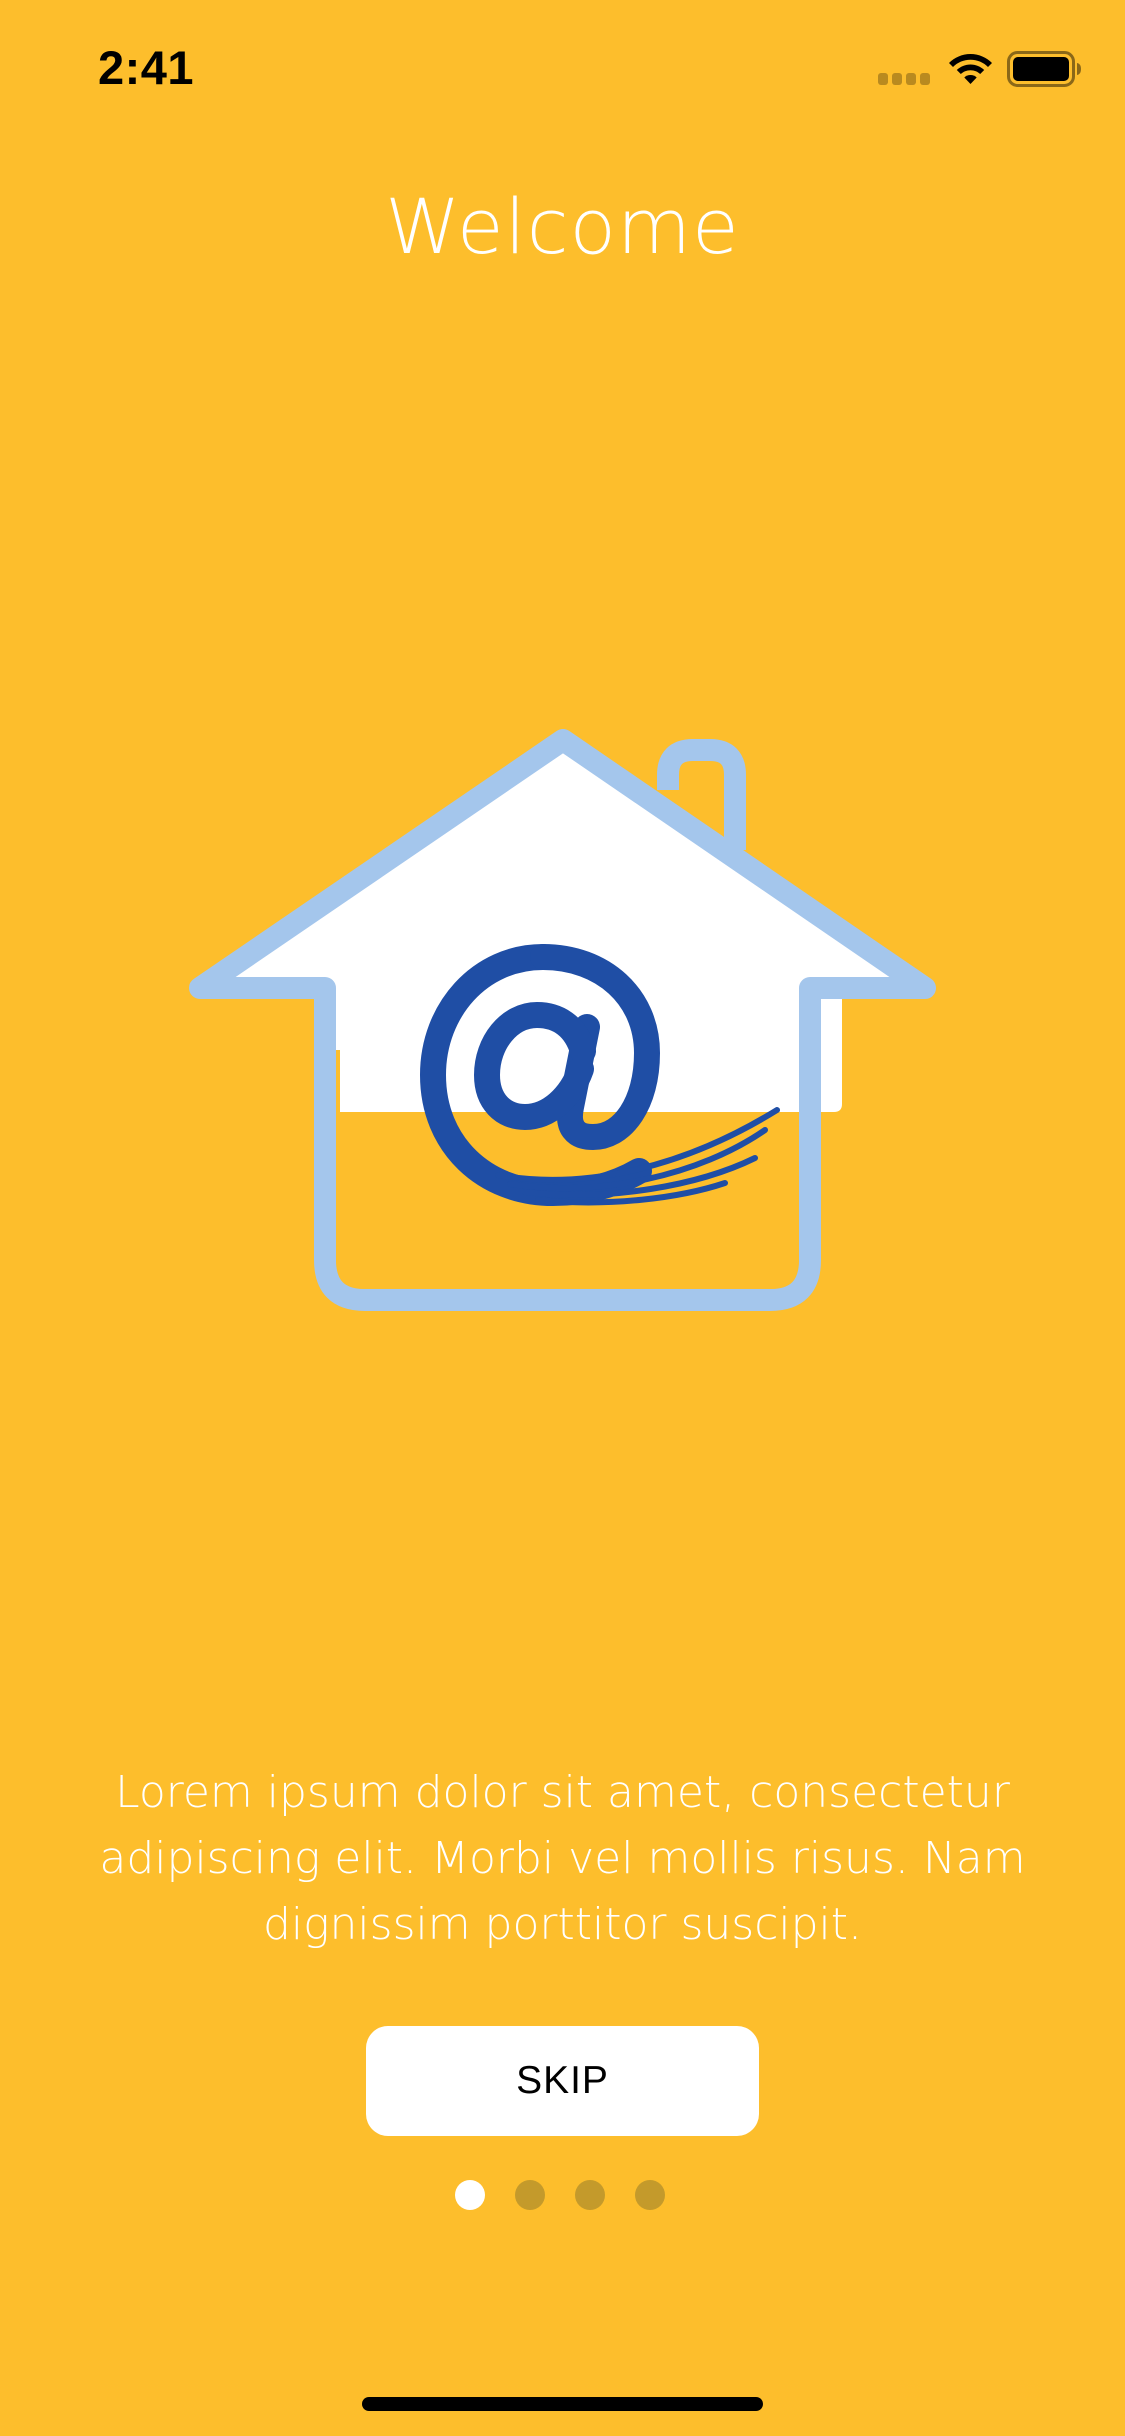 This screenshot has height=2436, width=1125. I want to click on skip-button: SKIP, so click(562, 2081).